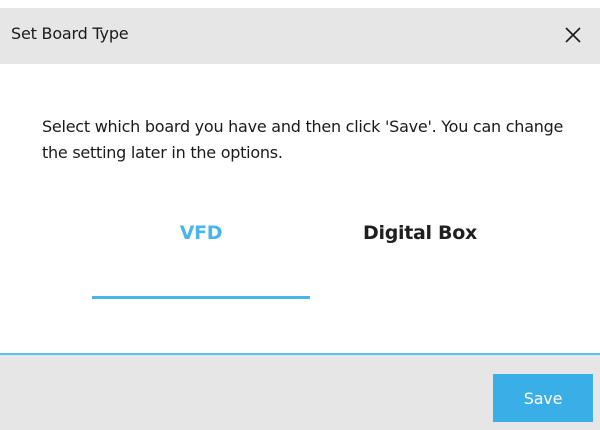  I want to click on close-button, so click(573, 35).